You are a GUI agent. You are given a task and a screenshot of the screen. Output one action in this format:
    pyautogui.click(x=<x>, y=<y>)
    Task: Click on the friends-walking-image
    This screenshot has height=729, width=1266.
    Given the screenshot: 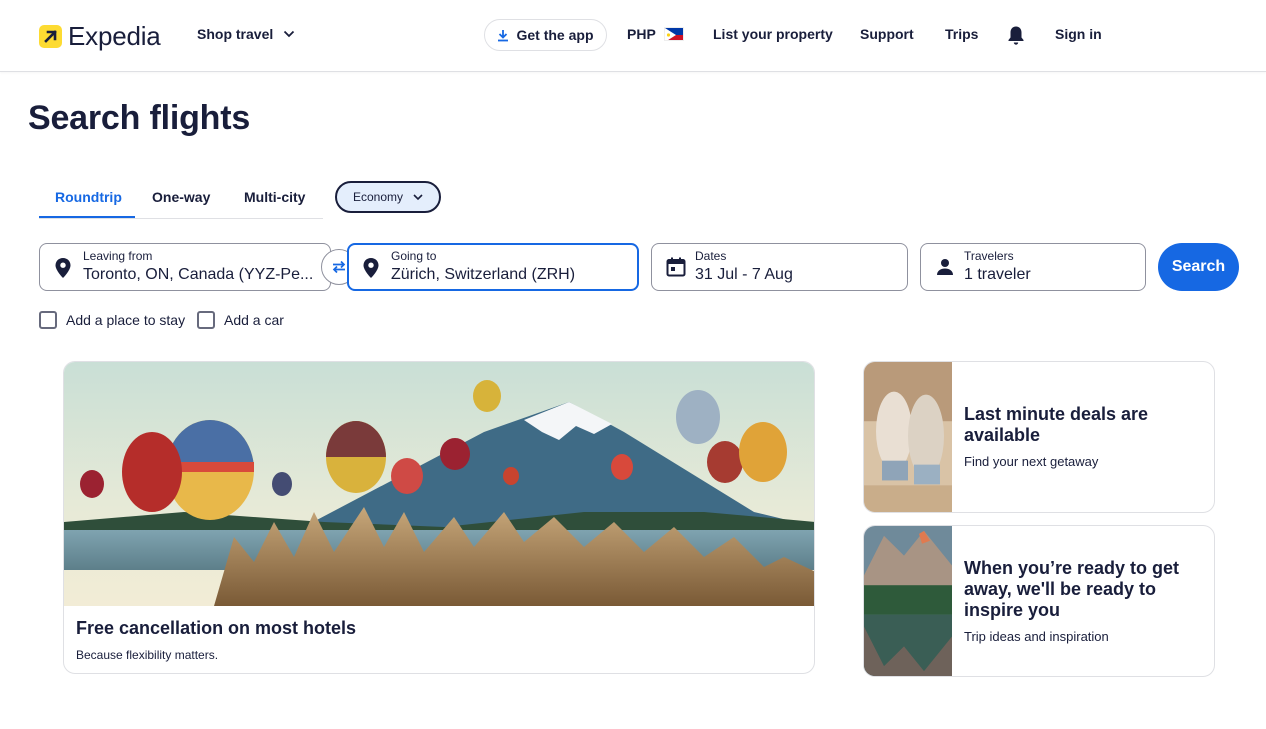 What is the action you would take?
    pyautogui.click(x=908, y=437)
    